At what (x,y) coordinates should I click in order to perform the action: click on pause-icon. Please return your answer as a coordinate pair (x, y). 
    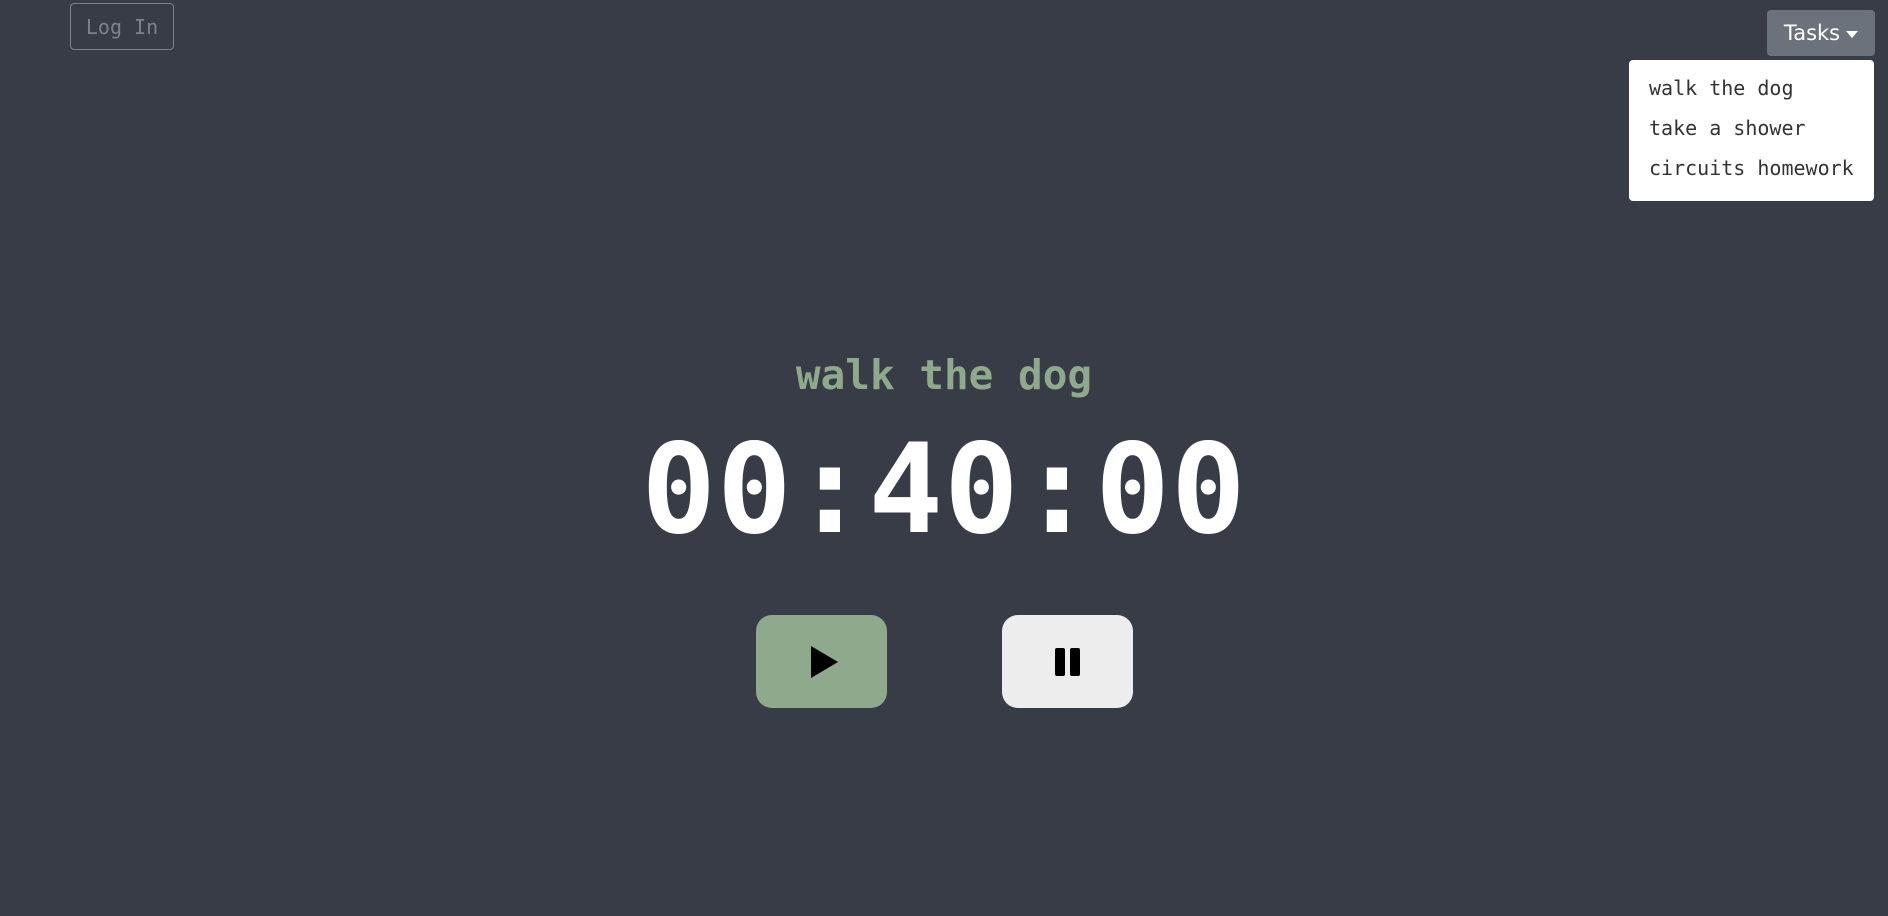
    Looking at the image, I should click on (1067, 661).